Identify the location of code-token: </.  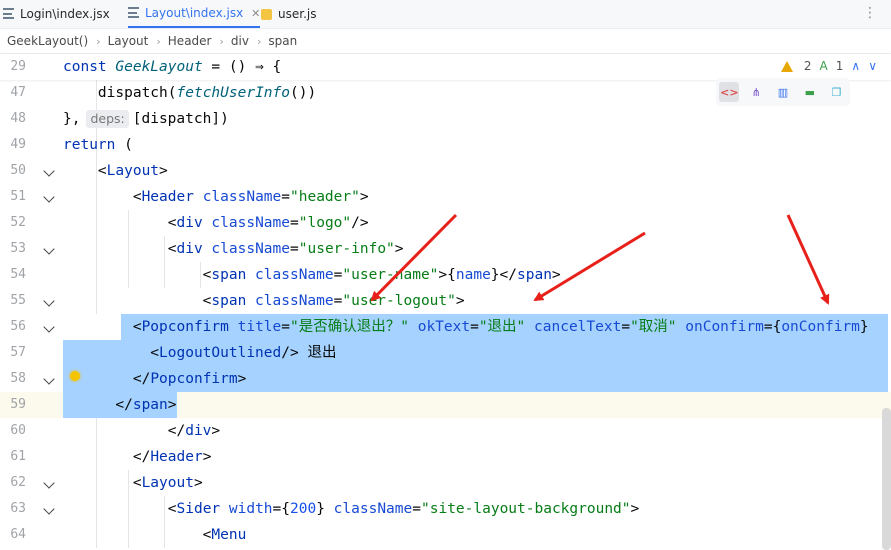
(107, 457).